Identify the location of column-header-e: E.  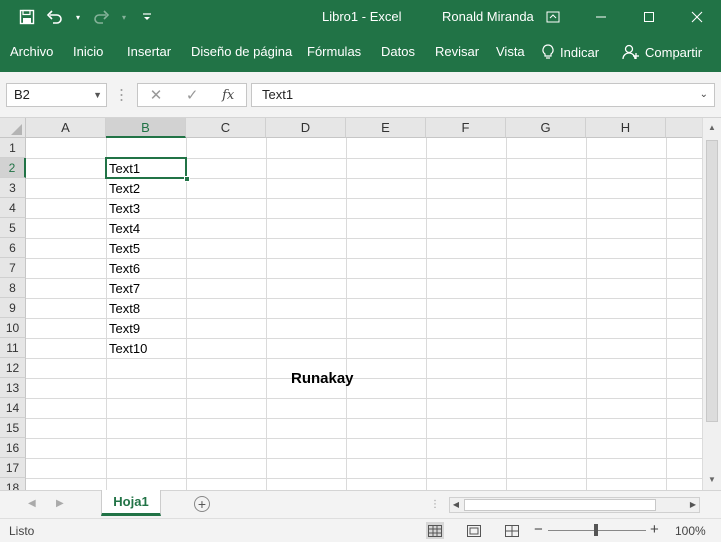
(386, 128).